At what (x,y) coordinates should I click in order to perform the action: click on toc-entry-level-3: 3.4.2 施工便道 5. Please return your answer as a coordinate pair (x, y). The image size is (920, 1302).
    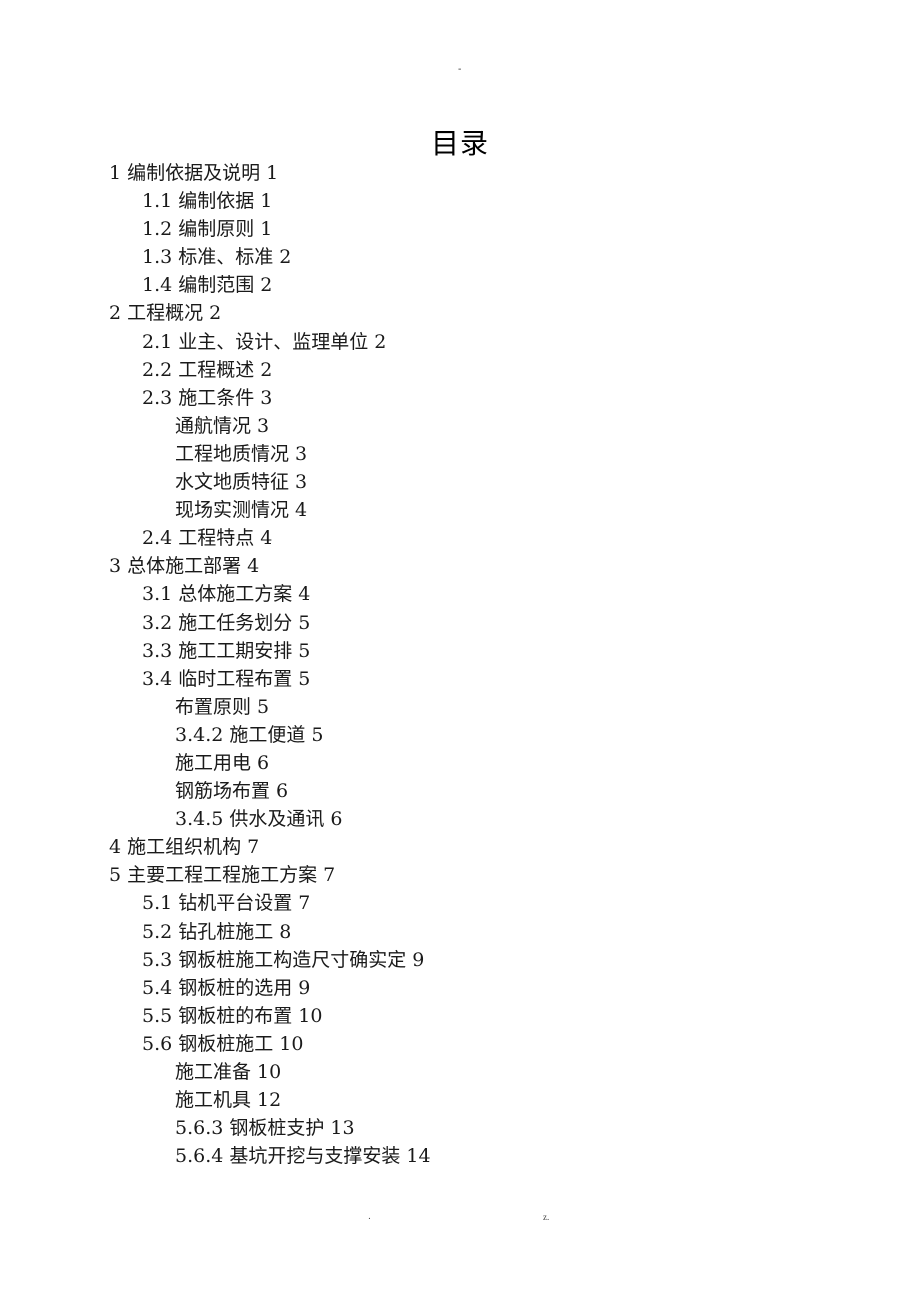
    Looking at the image, I should click on (460, 735).